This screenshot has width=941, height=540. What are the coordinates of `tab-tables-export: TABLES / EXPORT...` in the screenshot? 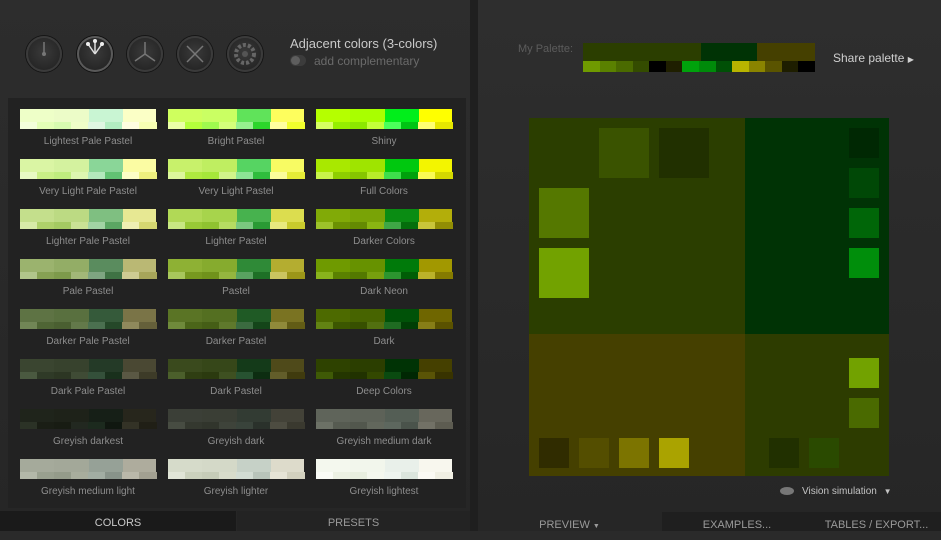 It's located at (876, 521).